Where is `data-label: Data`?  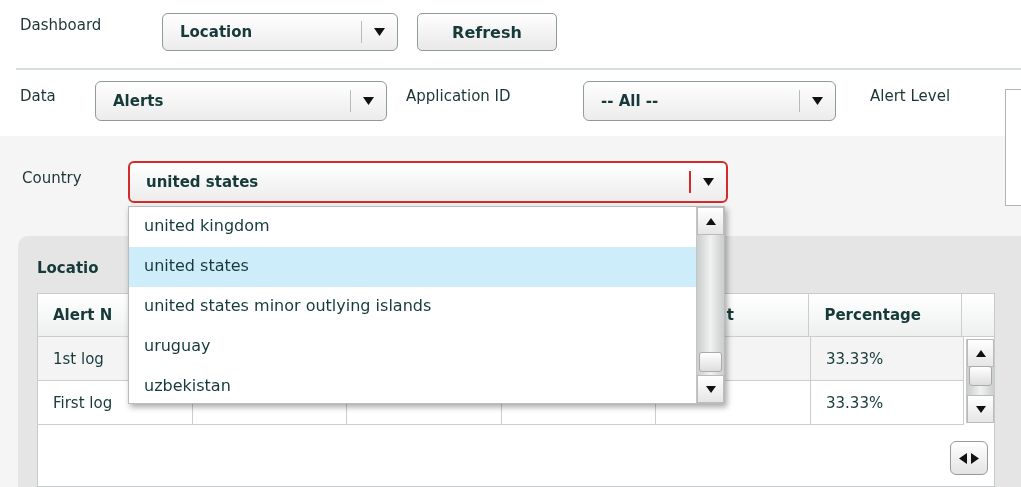 data-label: Data is located at coordinates (38, 95).